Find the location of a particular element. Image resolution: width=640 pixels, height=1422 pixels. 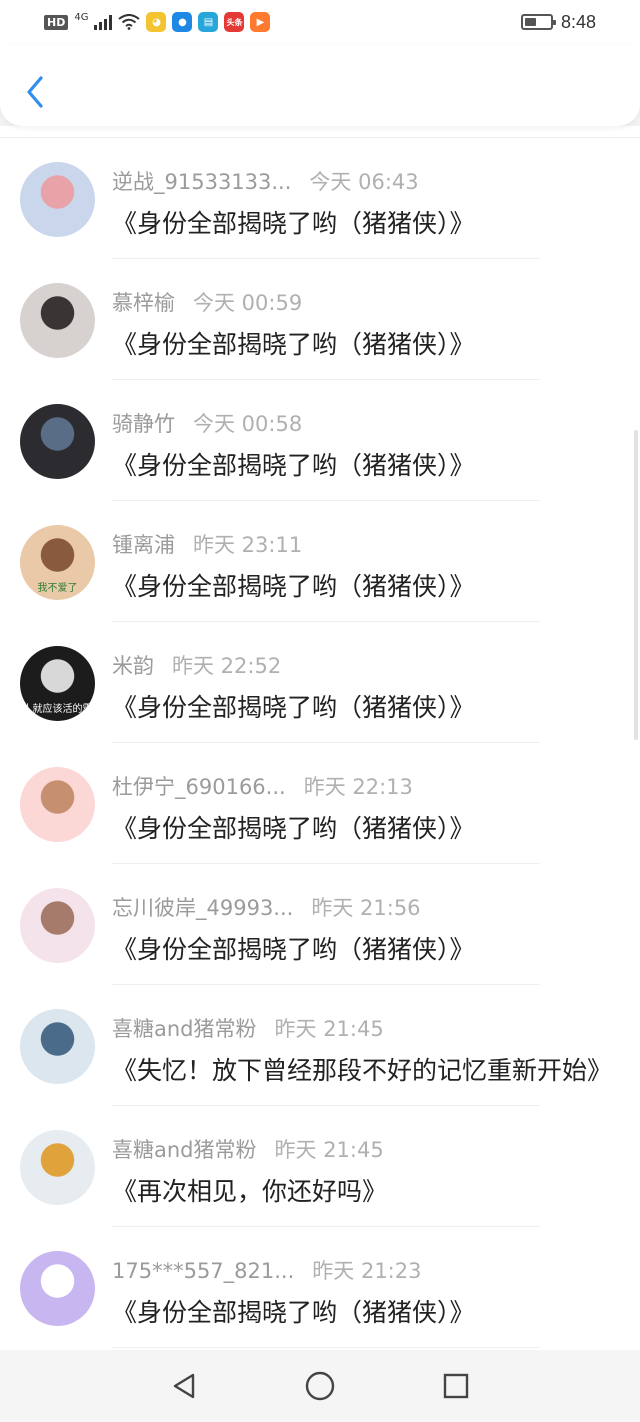

circle-home-icon is located at coordinates (320, 1386).